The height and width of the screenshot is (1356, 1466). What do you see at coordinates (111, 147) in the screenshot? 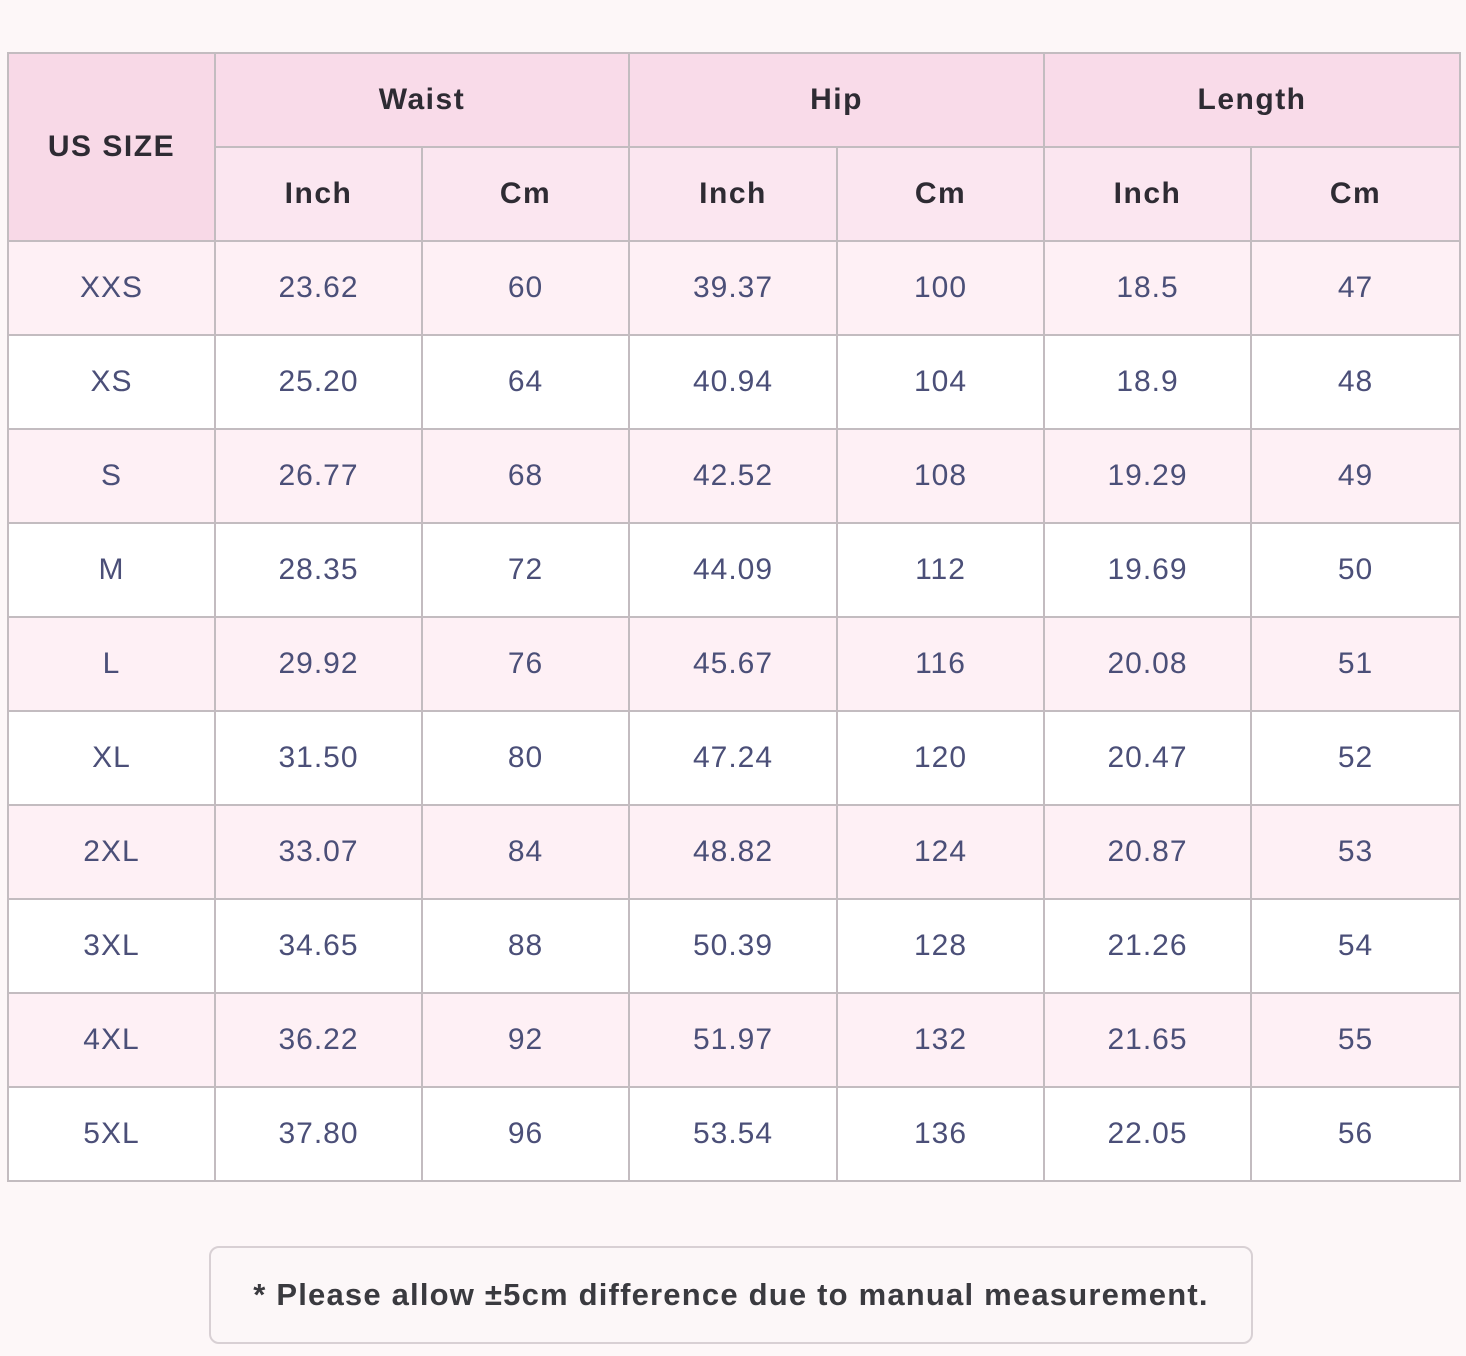
I see `us-size-header: US SIZE` at bounding box center [111, 147].